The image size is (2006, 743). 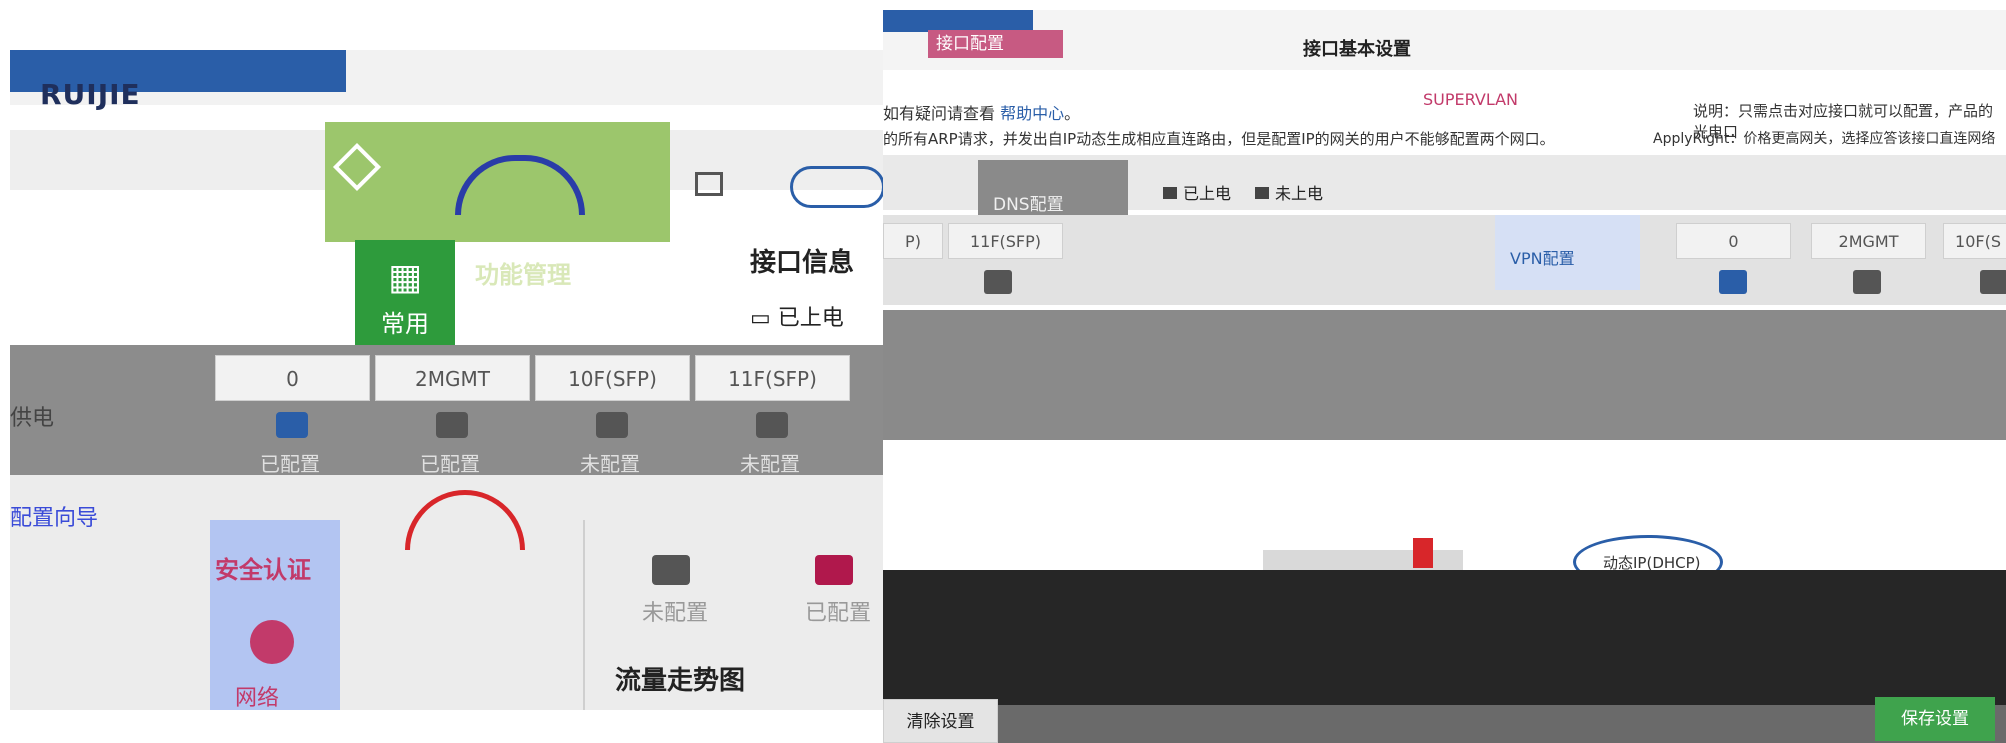 I want to click on red-marker, so click(x=1423, y=553).